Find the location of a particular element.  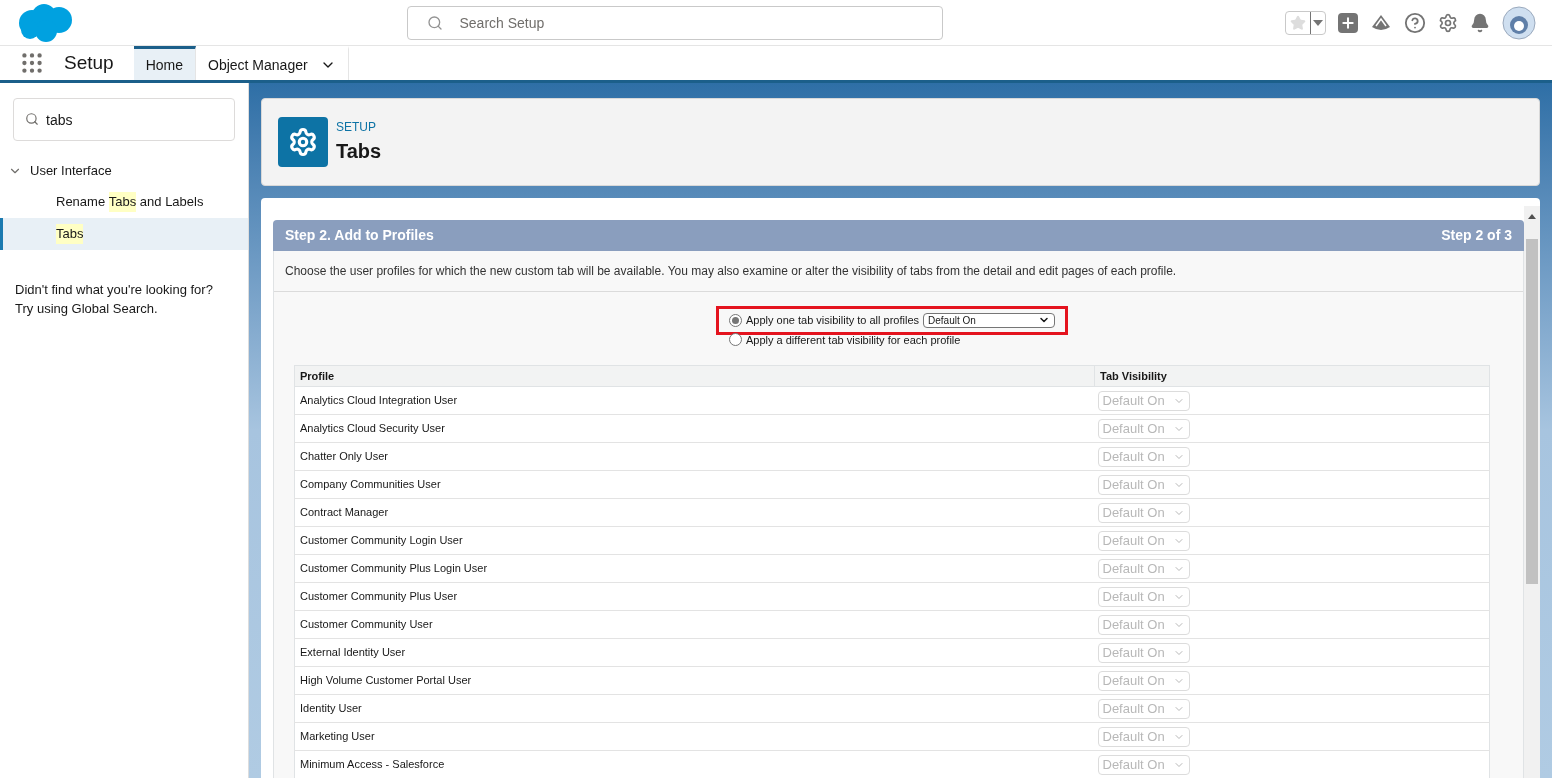

scroll-up-arrow-icon is located at coordinates (1532, 216).